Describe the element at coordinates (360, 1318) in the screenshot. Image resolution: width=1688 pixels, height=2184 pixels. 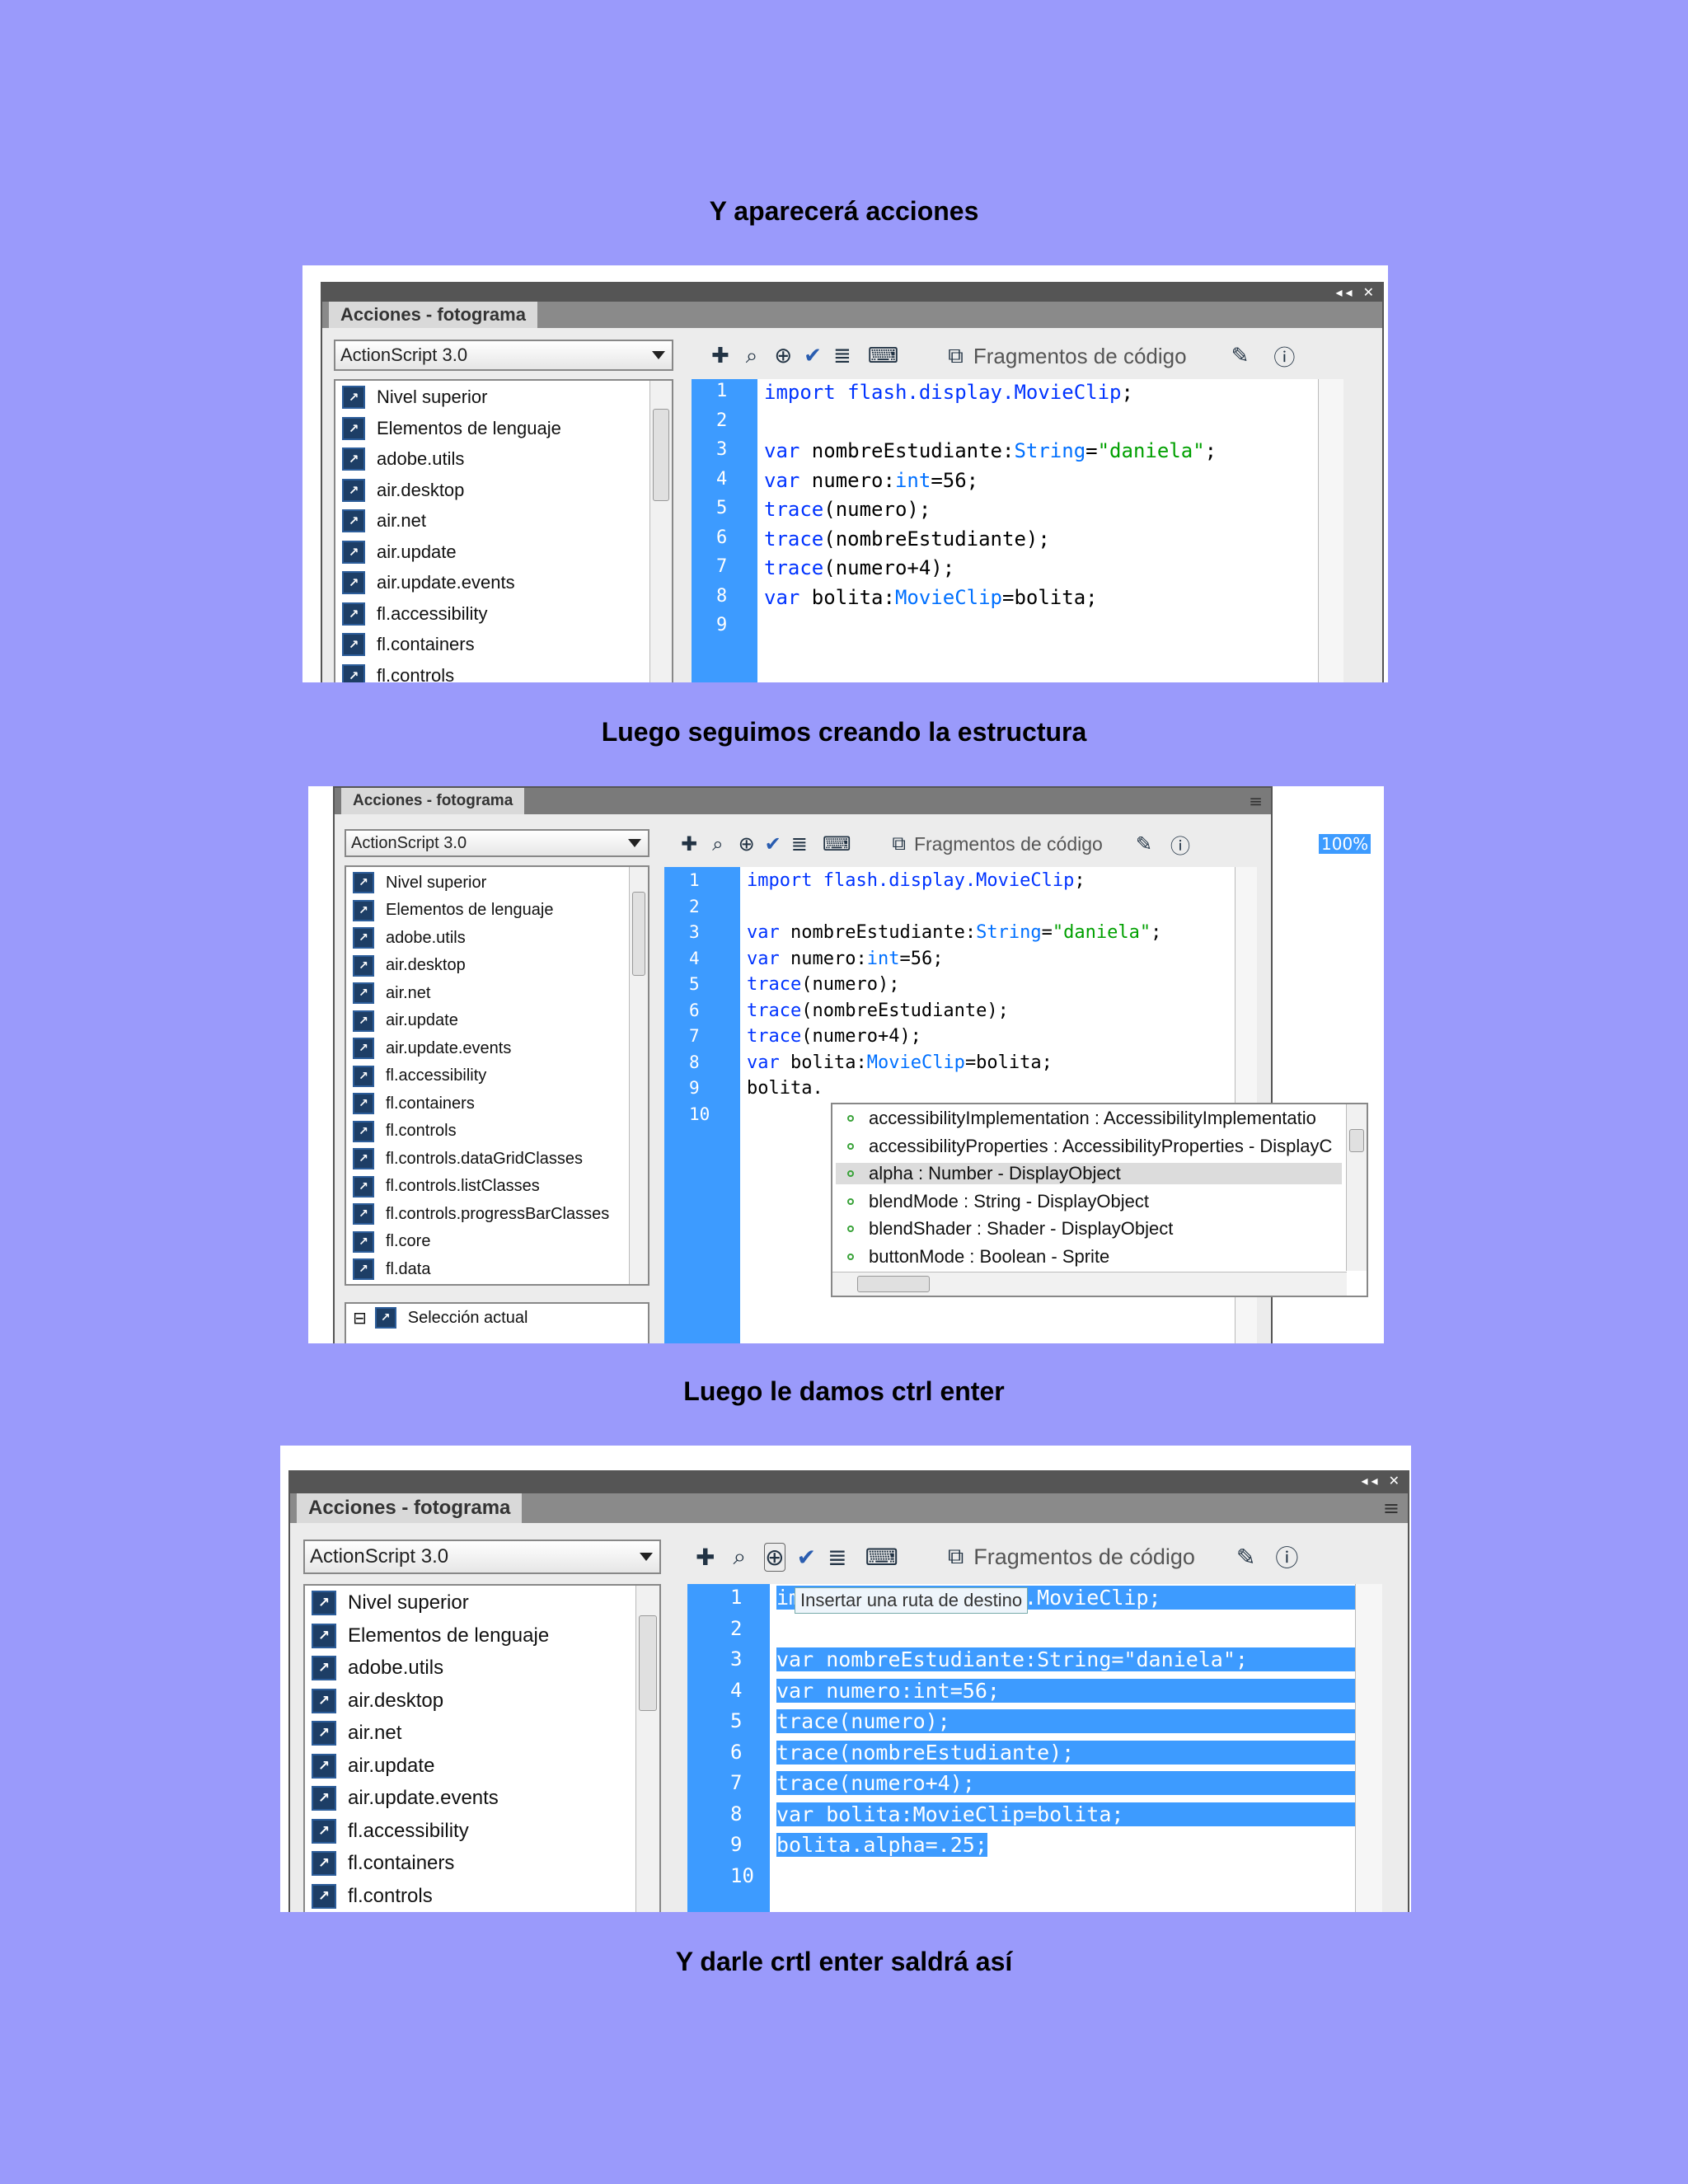
I see `collapse-icon: ⊟` at that location.